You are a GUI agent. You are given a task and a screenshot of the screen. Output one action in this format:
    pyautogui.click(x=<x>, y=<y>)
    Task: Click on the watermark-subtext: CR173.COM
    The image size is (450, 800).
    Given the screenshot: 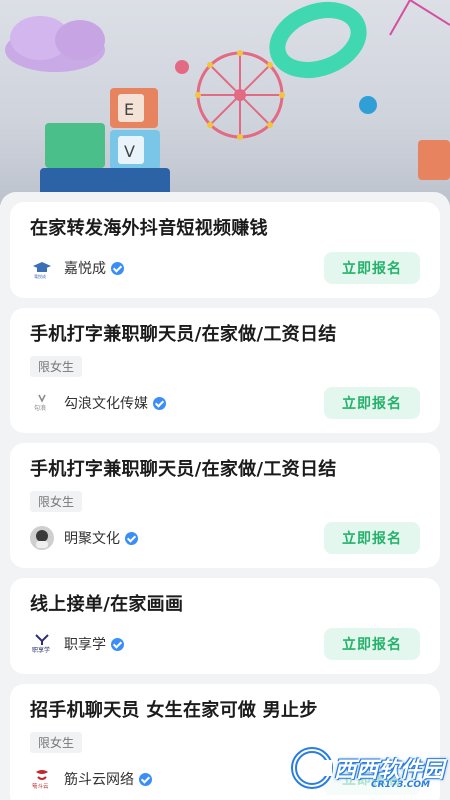 What is the action you would take?
    pyautogui.click(x=400, y=785)
    